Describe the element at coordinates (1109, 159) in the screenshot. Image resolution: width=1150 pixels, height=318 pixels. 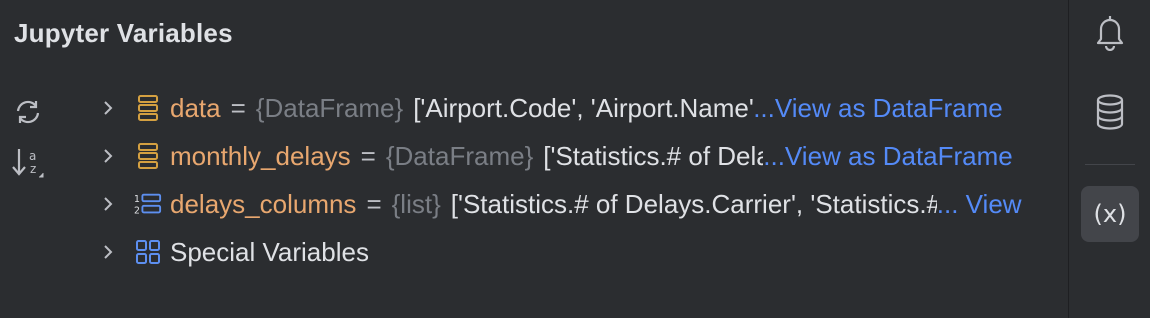
I see `right-tool-strip: (x)` at that location.